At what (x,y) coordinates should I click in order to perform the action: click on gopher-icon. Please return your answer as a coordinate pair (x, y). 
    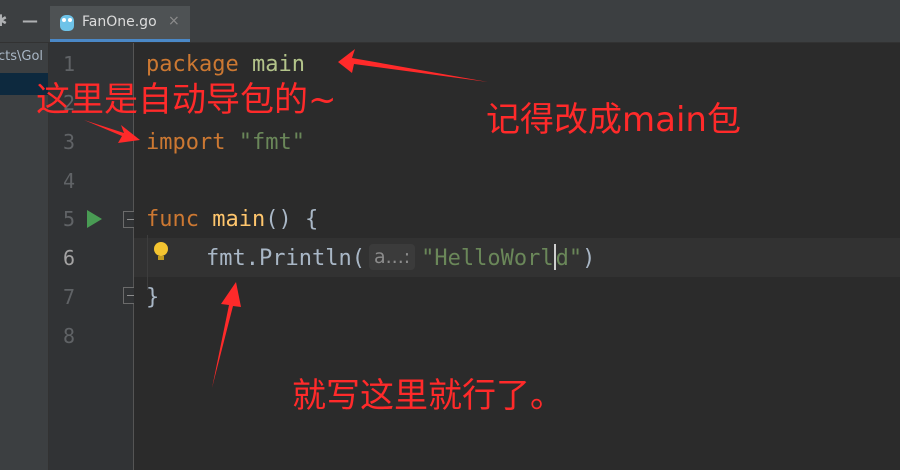
    Looking at the image, I should click on (67, 23).